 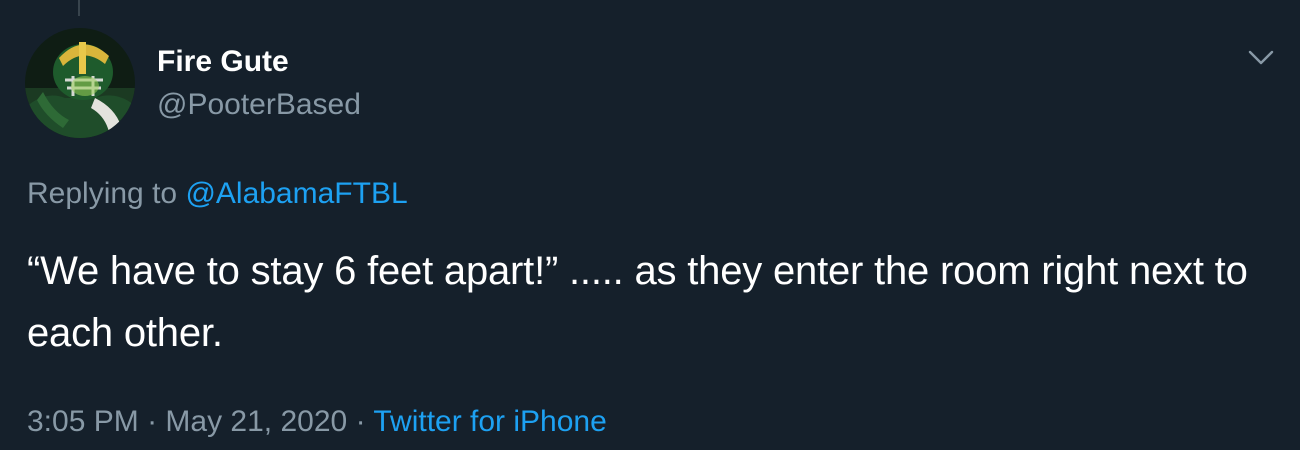 I want to click on author-display-name: Fire Gute, so click(x=223, y=62).